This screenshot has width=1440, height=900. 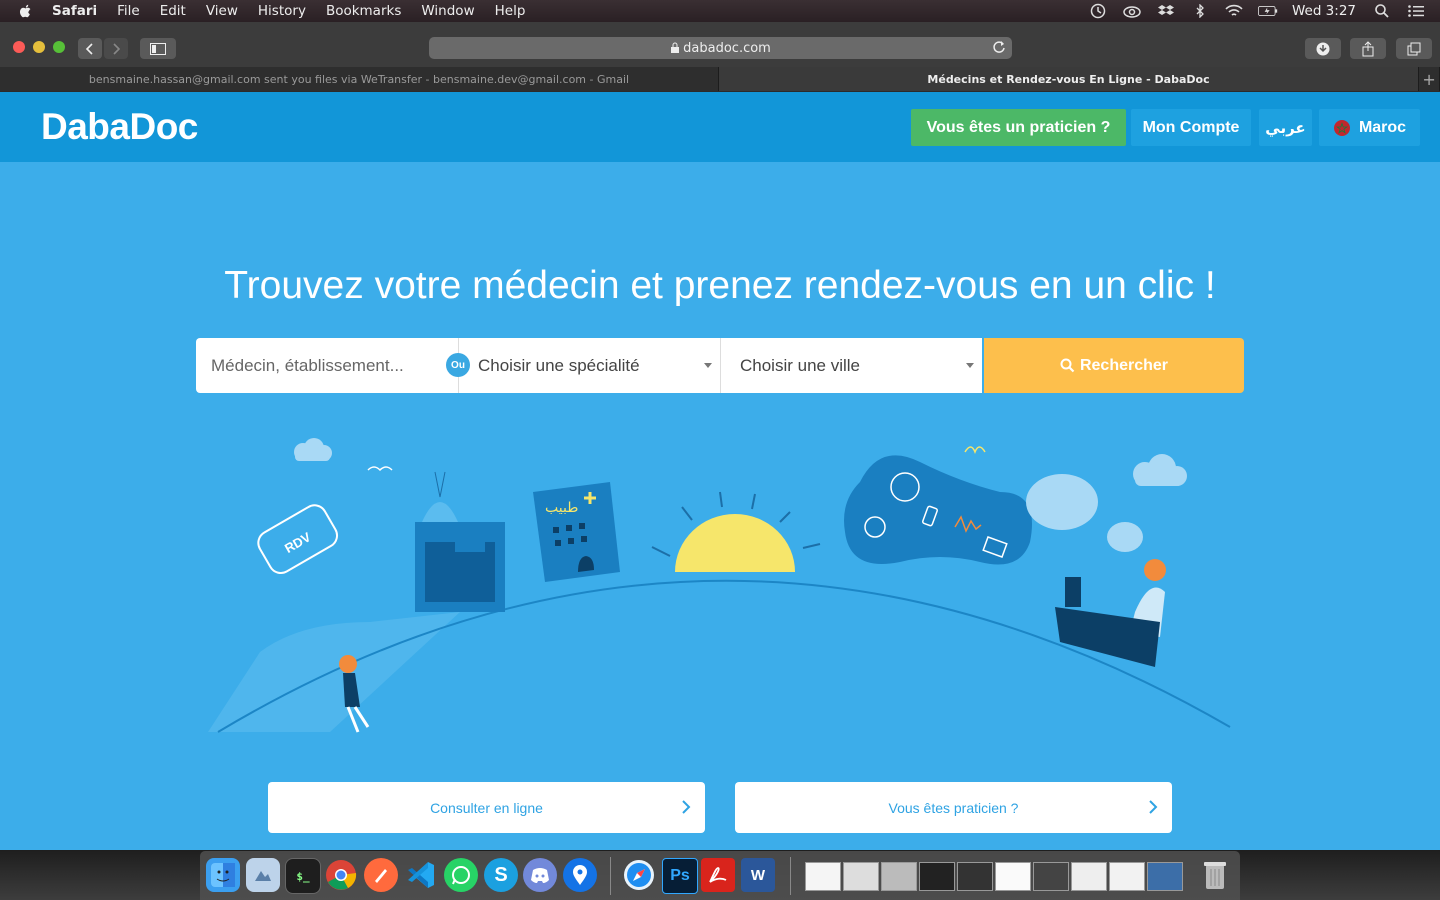 What do you see at coordinates (1018, 127) in the screenshot?
I see `practitioner-button: Vous êtes un praticien ?` at bounding box center [1018, 127].